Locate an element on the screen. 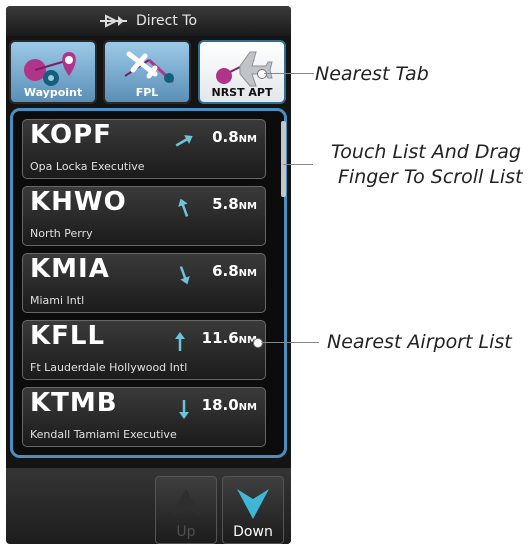  airport-name: Miami Intl is located at coordinates (57, 300).